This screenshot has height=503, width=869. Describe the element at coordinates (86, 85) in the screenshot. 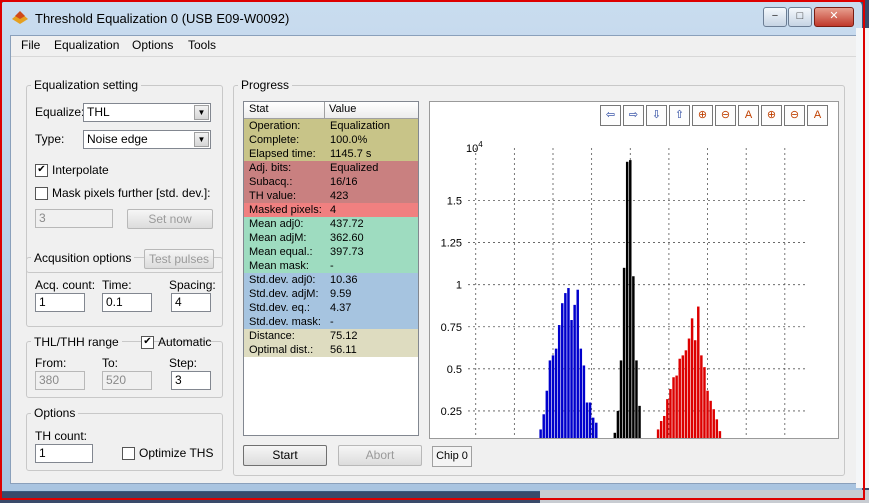

I see `equalization-setting-title: Equalization setting` at that location.